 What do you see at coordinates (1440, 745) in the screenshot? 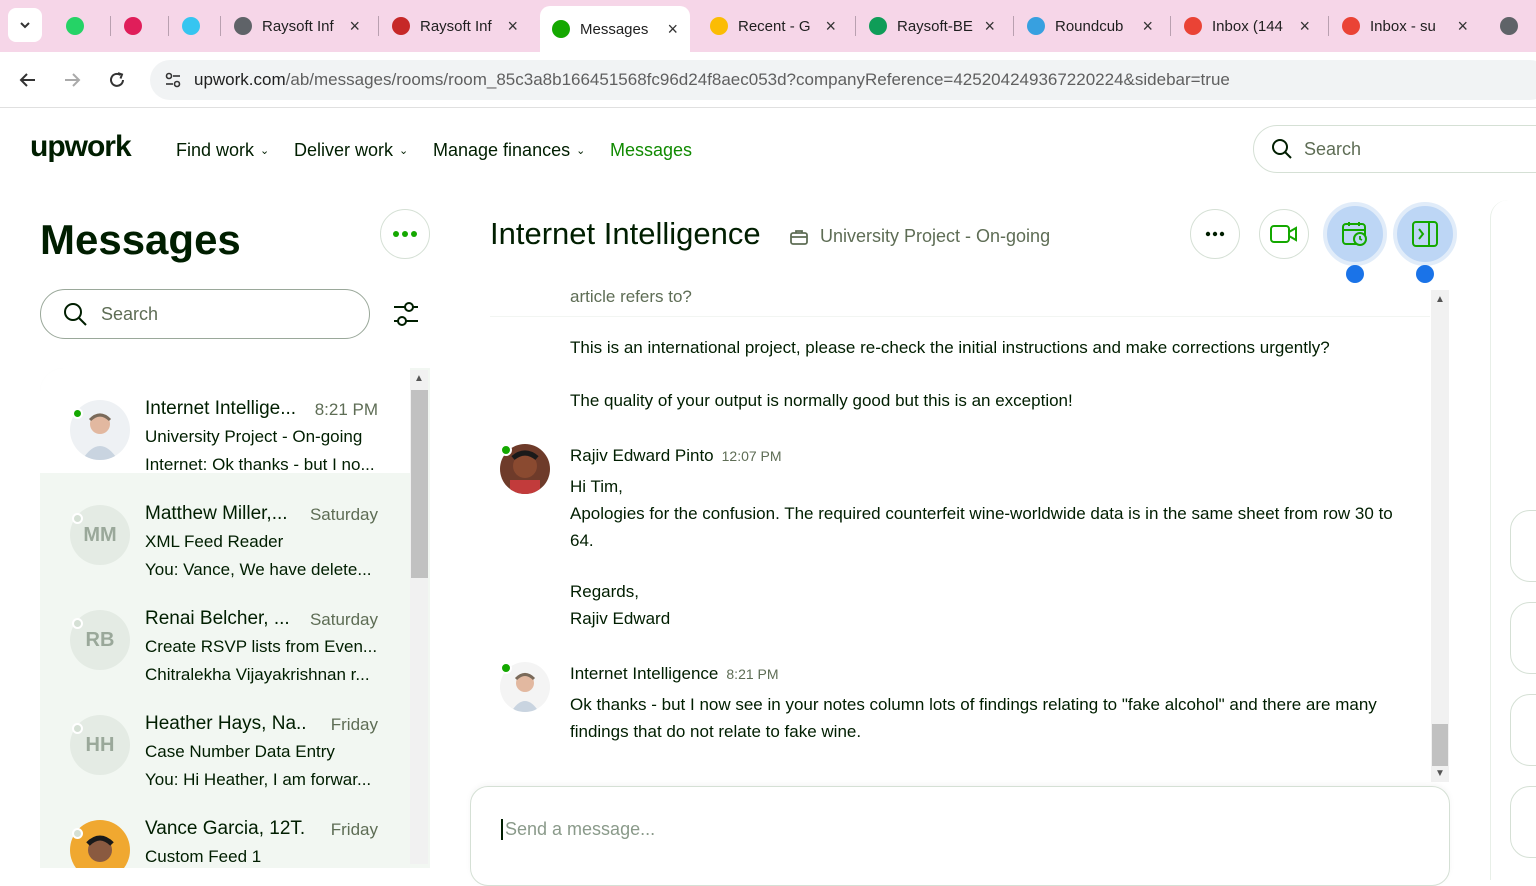
I see `thread-scrollbar-thumb` at bounding box center [1440, 745].